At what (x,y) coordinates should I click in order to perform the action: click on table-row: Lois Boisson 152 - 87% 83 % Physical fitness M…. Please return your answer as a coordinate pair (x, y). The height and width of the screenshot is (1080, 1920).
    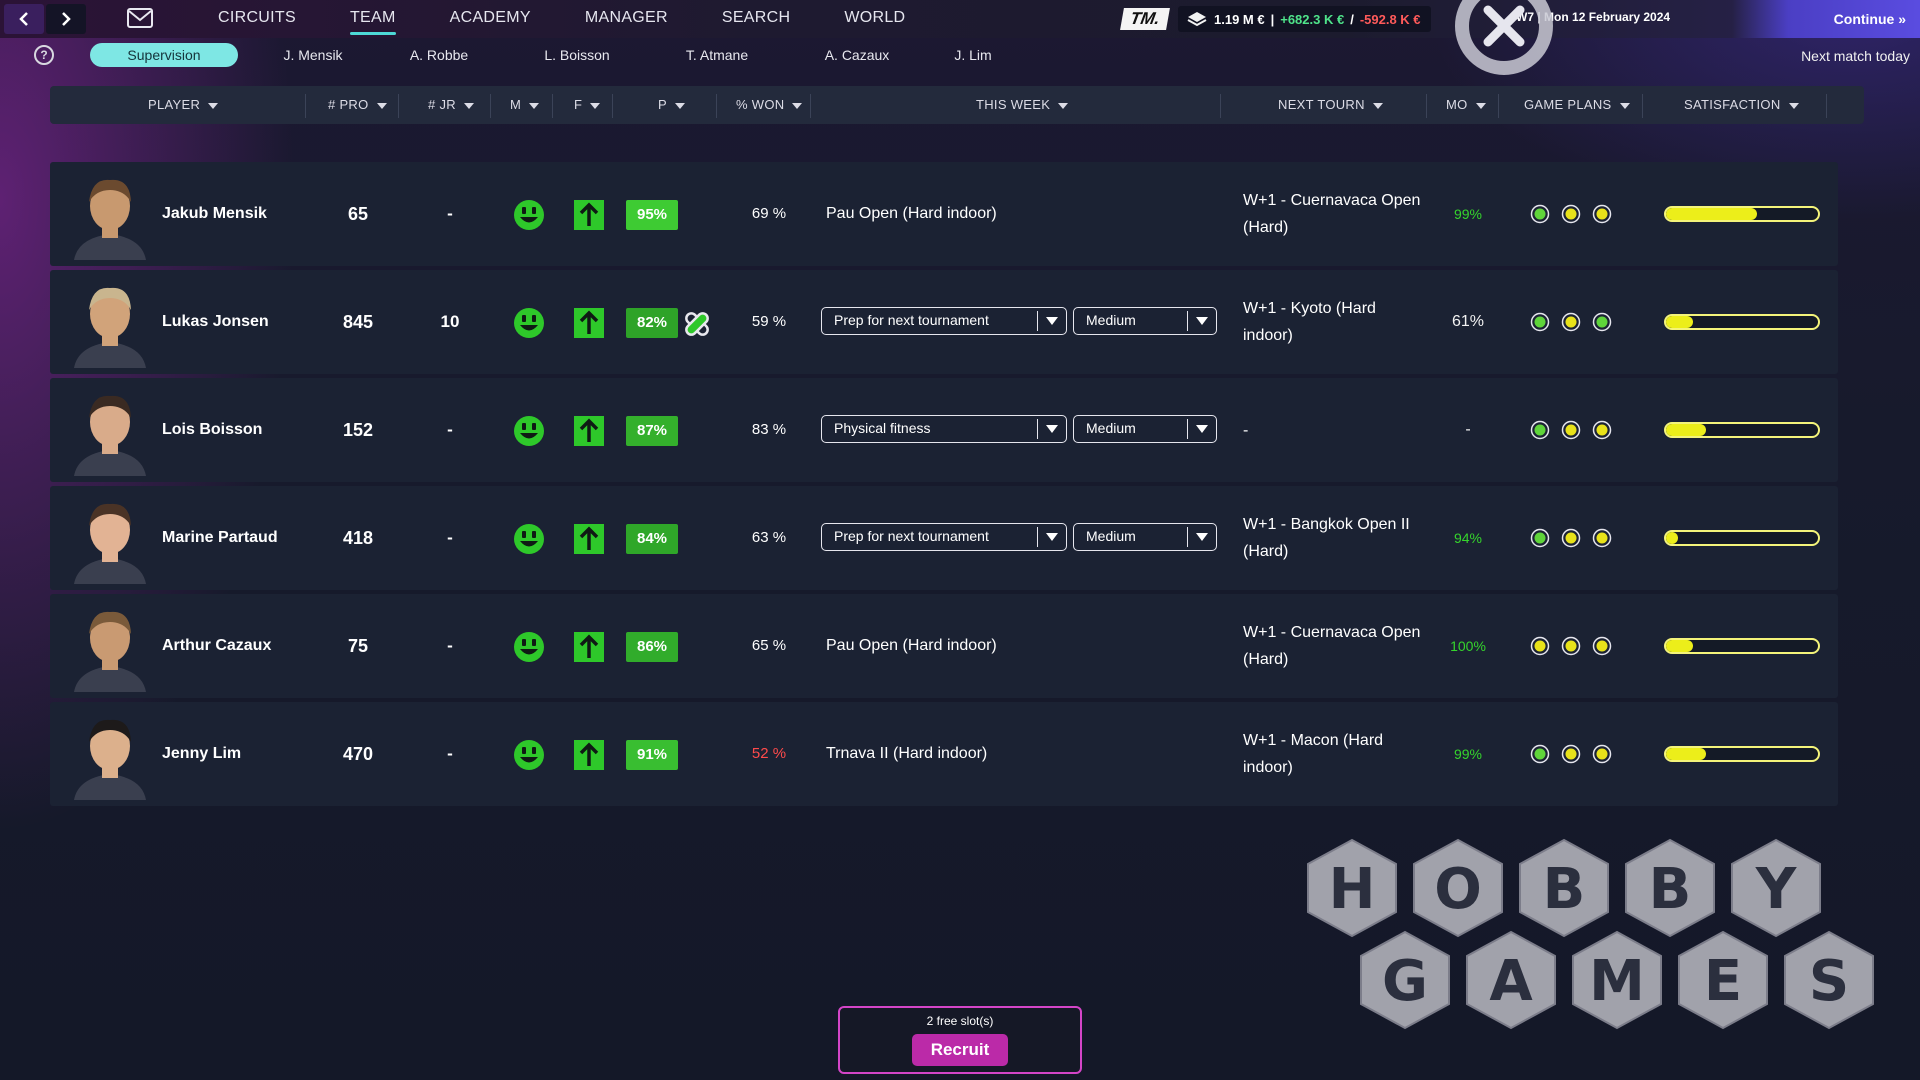
    Looking at the image, I should click on (944, 430).